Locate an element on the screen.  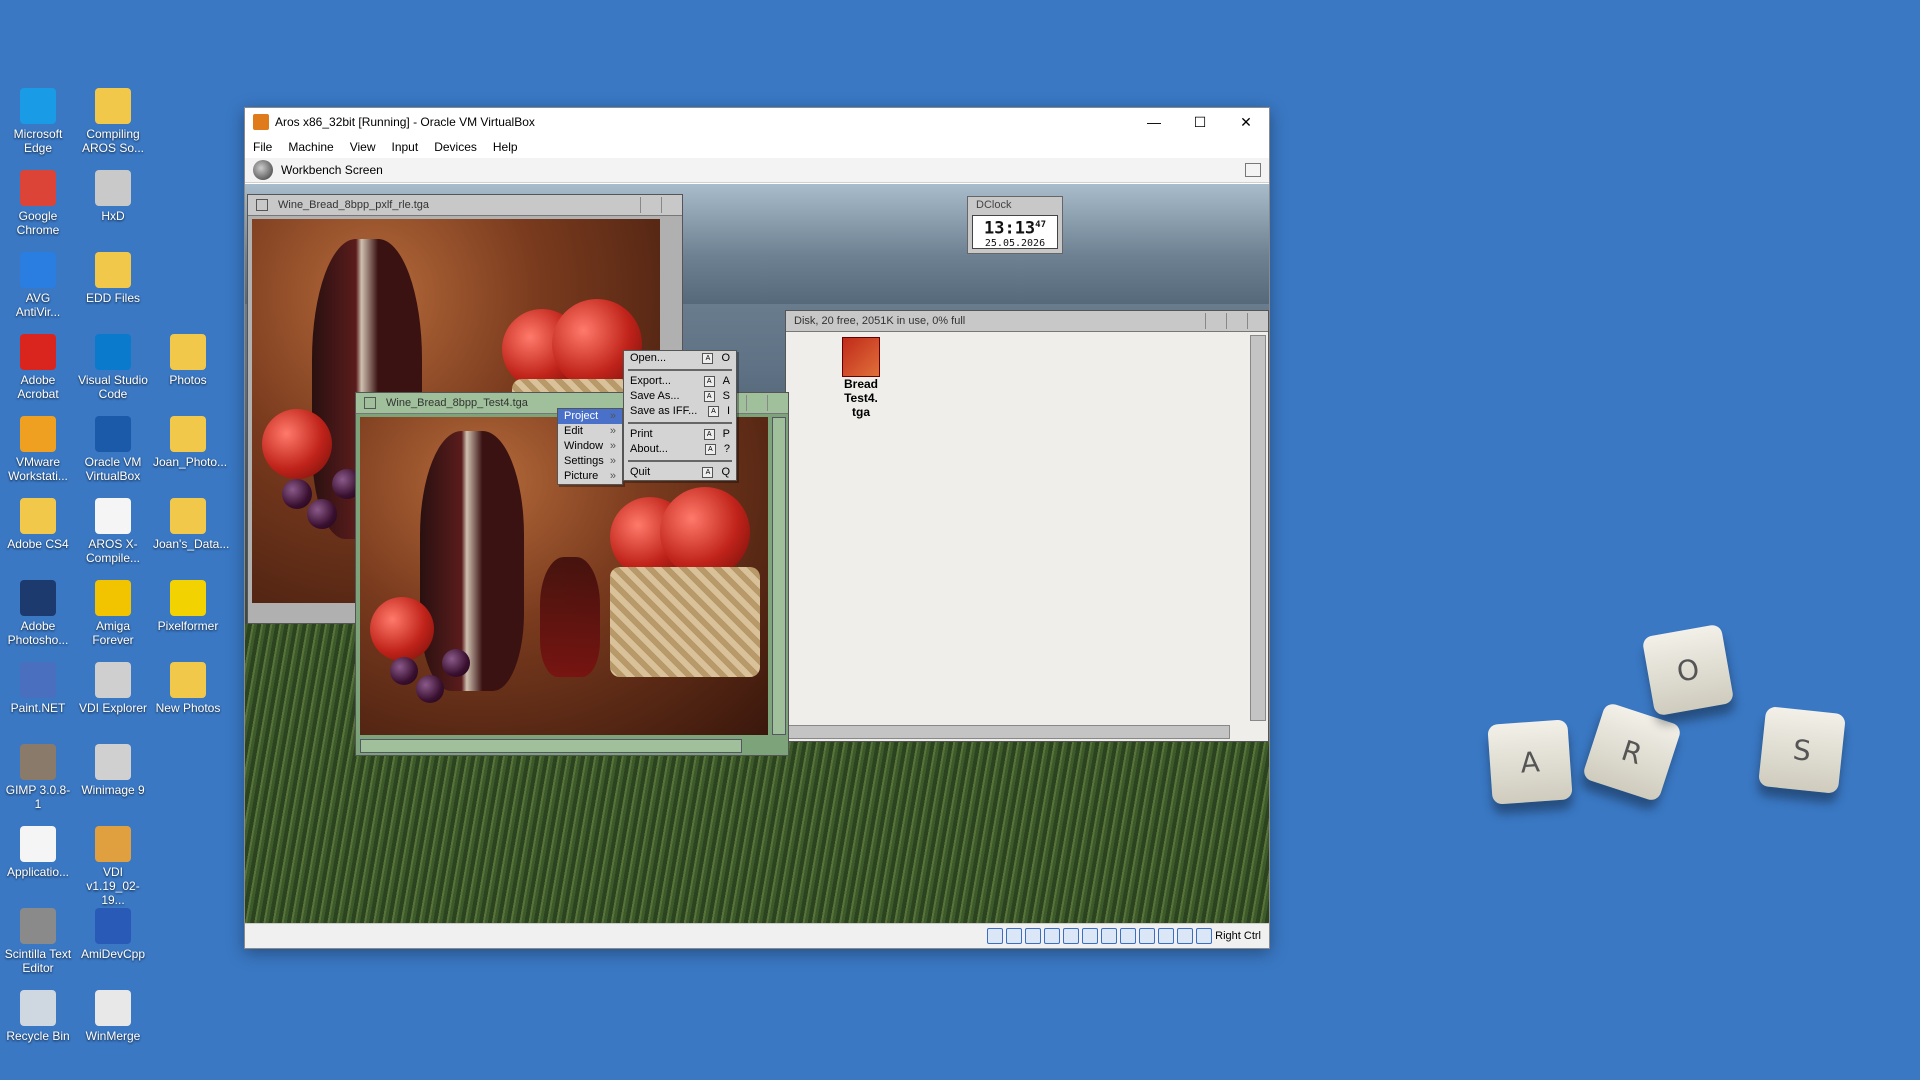
menu-project: Project» is located at coordinates (590, 416).